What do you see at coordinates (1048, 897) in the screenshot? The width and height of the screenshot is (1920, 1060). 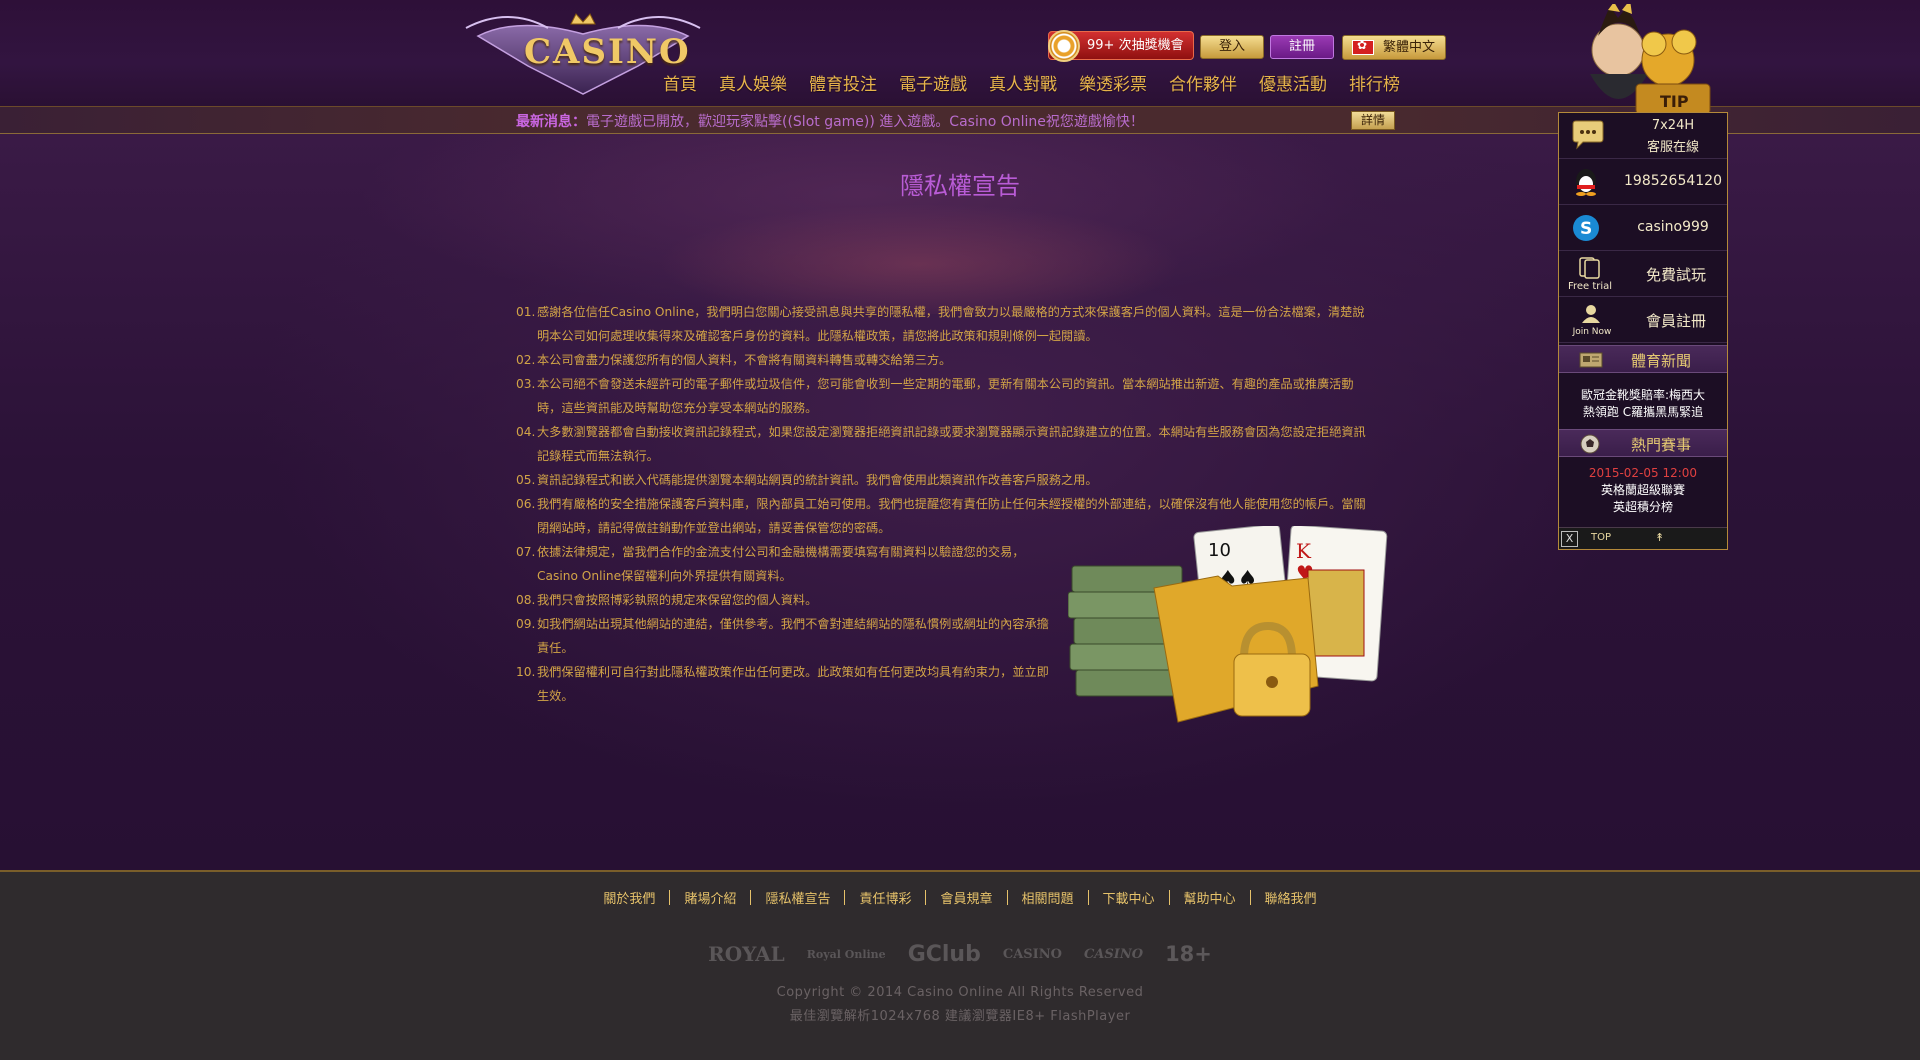 I see `footer-link-faq: 相關問題` at bounding box center [1048, 897].